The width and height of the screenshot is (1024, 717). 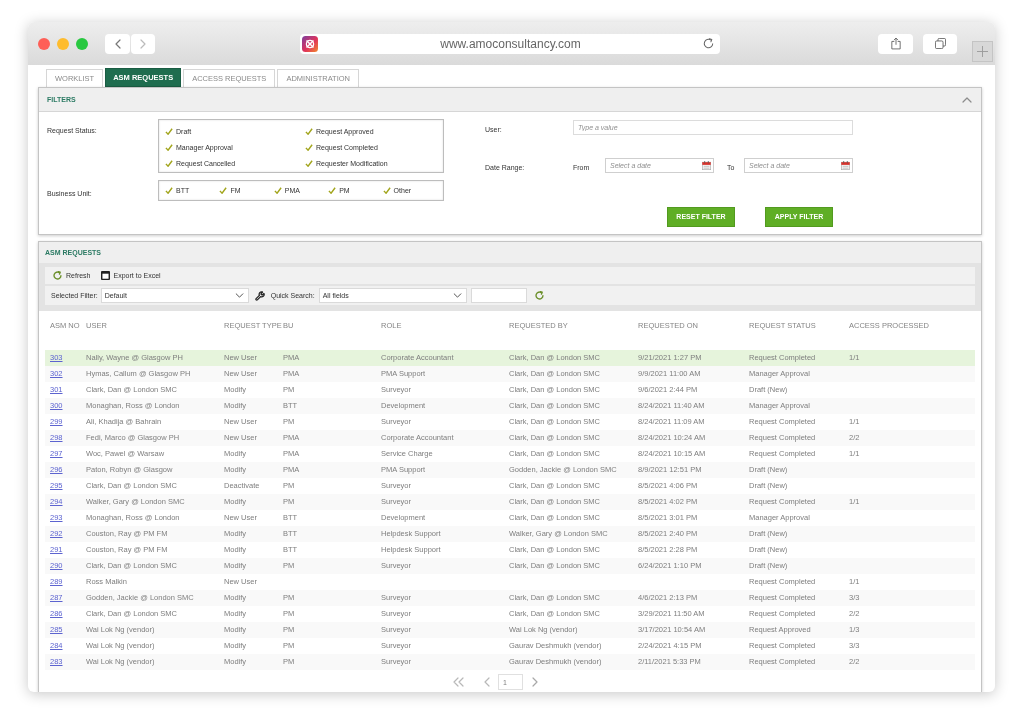 I want to click on minimize-window-icon, so click(x=63, y=43).